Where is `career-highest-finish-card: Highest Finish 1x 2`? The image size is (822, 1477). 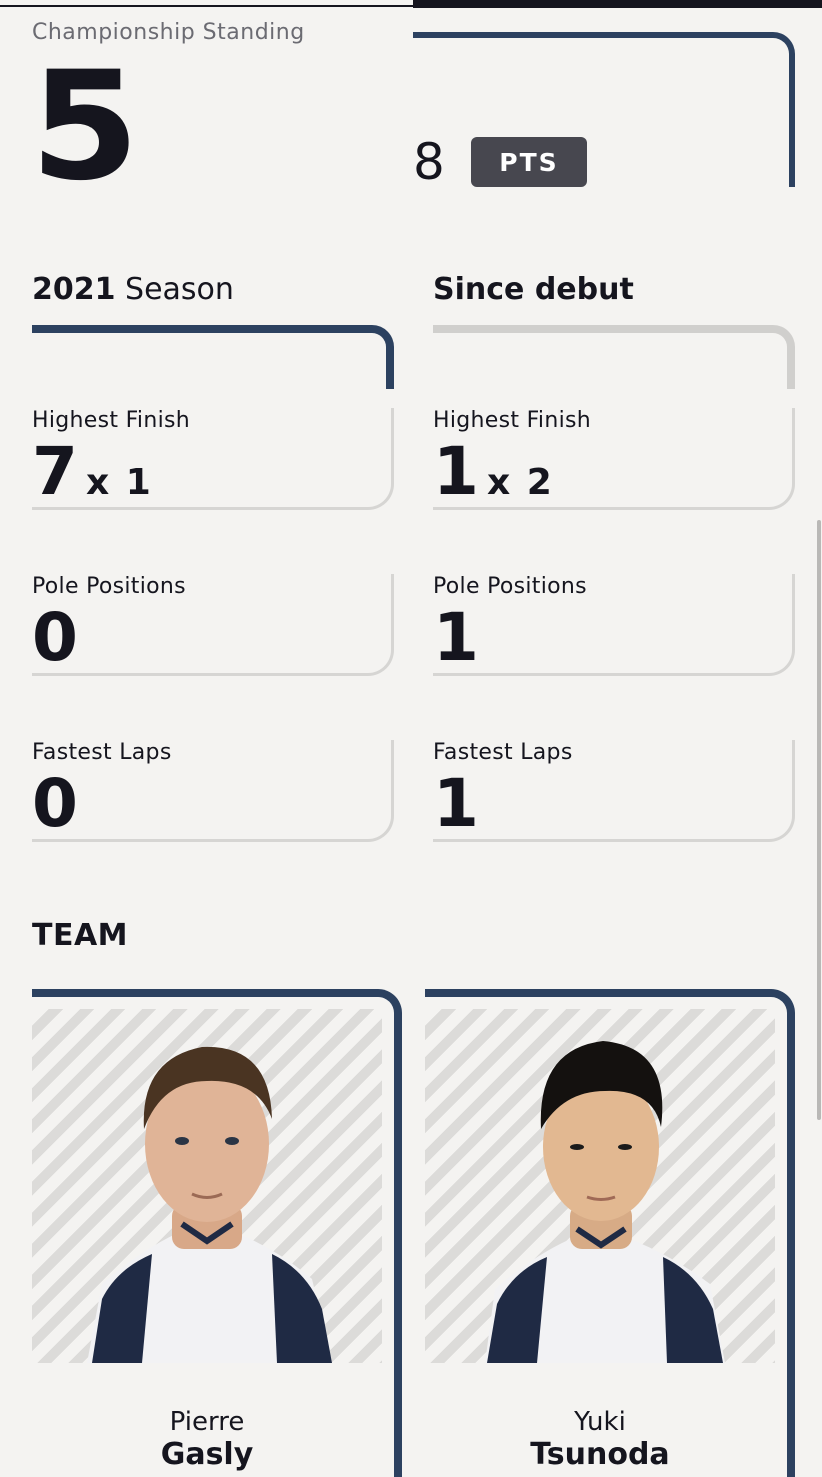 career-highest-finish-card: Highest Finish 1x 2 is located at coordinates (614, 459).